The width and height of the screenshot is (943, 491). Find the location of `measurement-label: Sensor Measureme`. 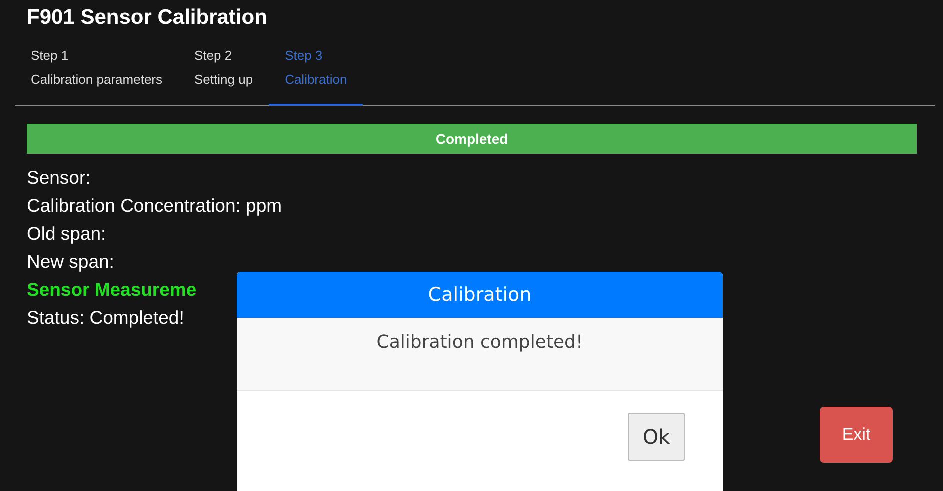

measurement-label: Sensor Measureme is located at coordinates (112, 290).